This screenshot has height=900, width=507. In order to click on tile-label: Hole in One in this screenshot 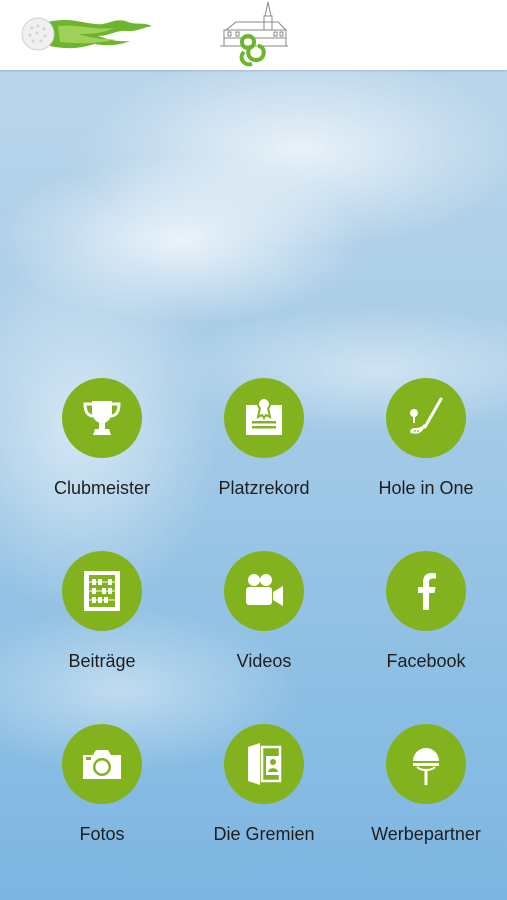, I will do `click(426, 488)`.